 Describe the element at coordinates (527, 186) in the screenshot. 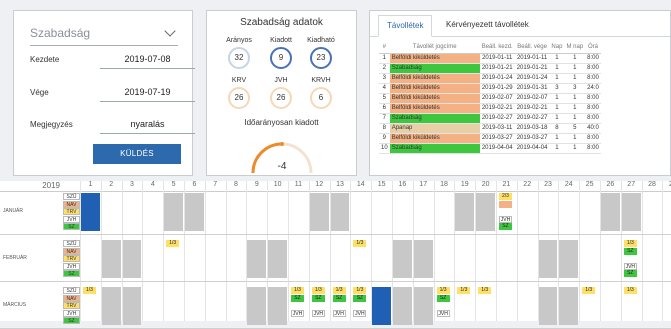

I see `calendar-day-header: 22` at that location.